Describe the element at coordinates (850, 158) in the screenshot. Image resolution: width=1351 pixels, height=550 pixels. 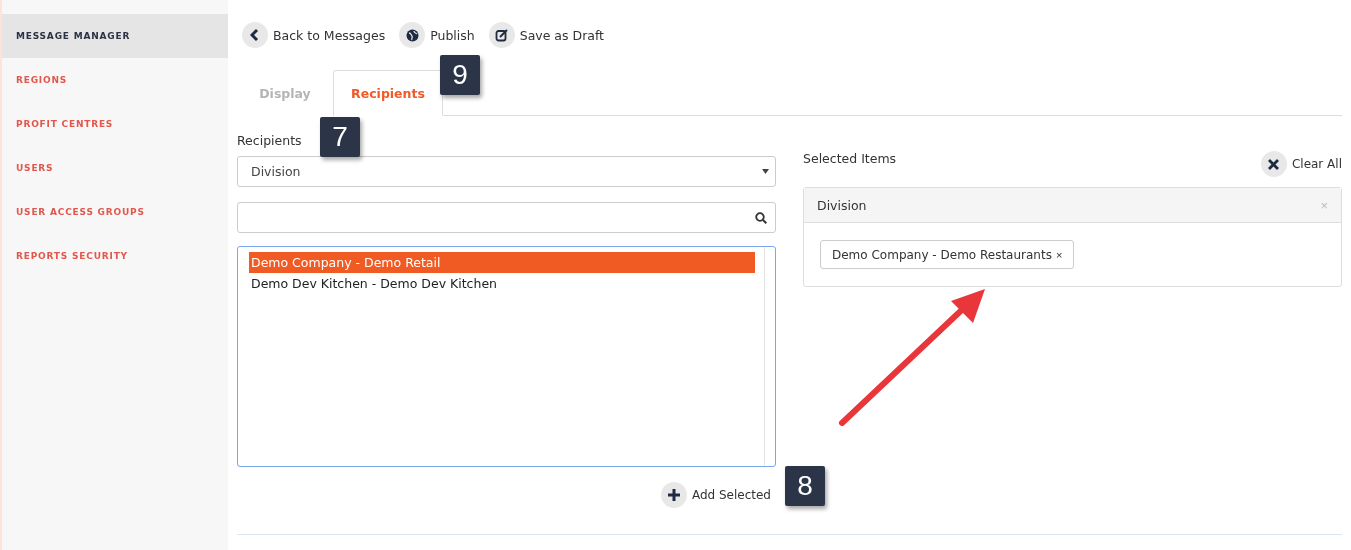
I see `section-title: Selected Items` at that location.